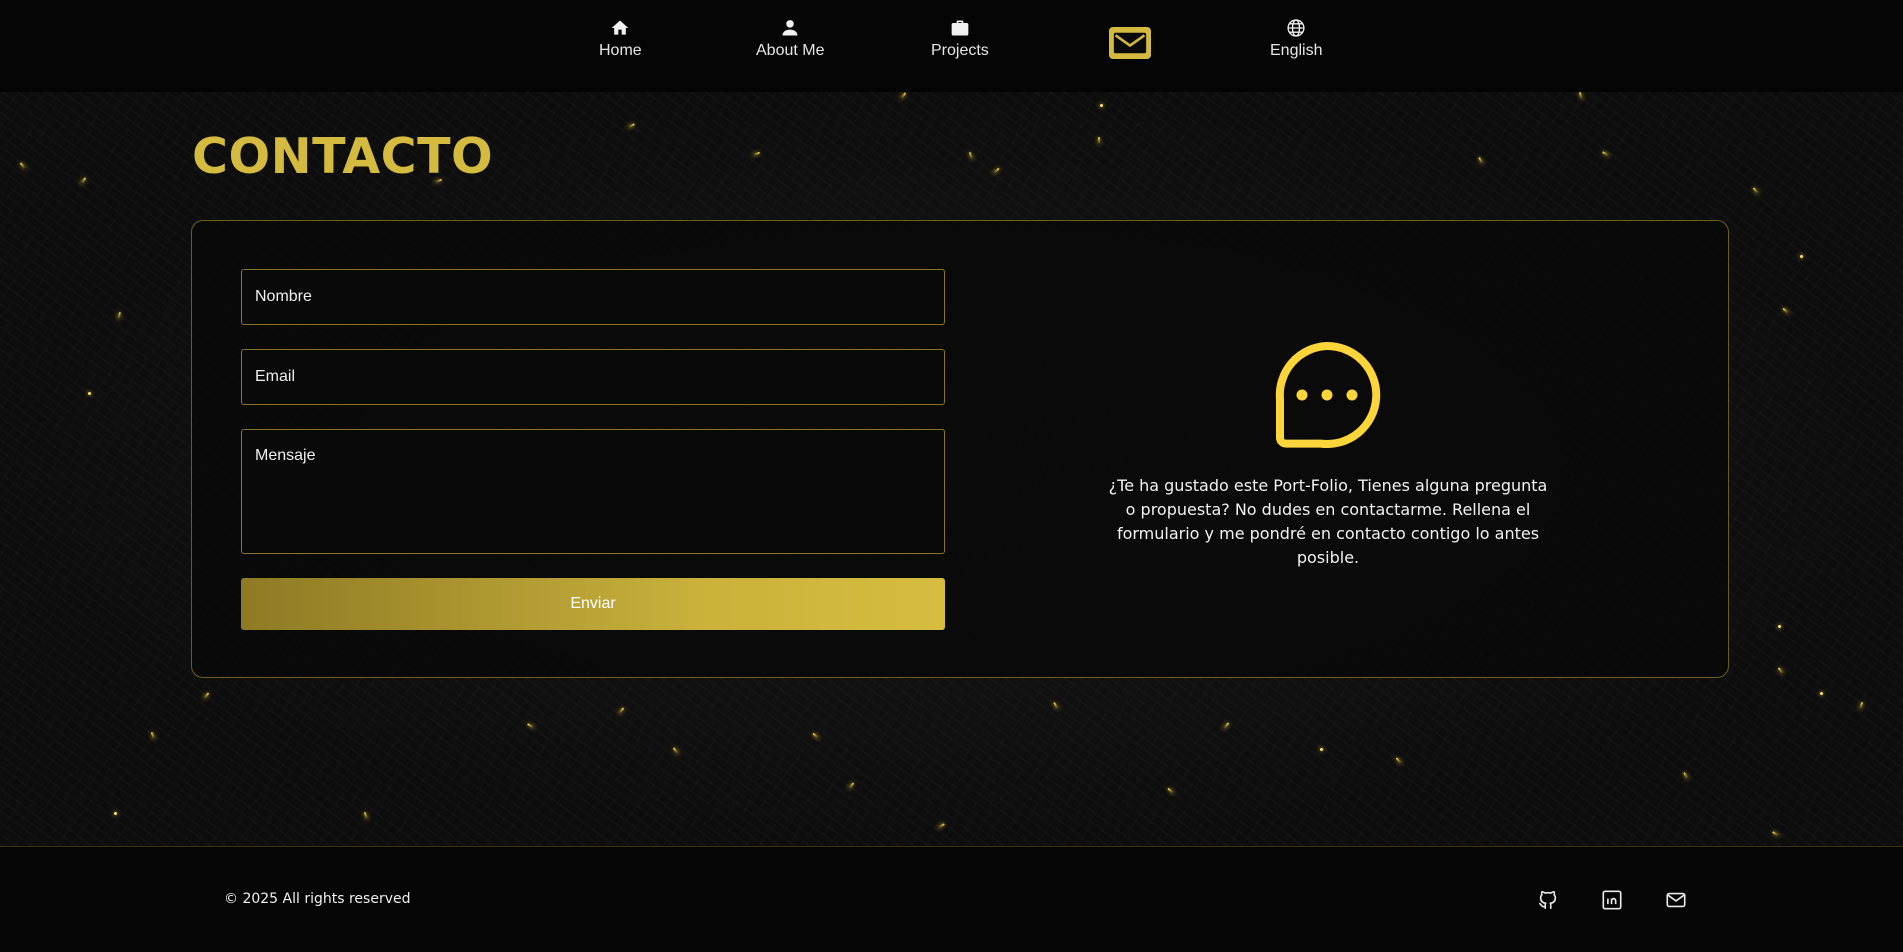 The width and height of the screenshot is (1903, 952). Describe the element at coordinates (790, 50) in the screenshot. I see `nav-about-label: About Me` at that location.